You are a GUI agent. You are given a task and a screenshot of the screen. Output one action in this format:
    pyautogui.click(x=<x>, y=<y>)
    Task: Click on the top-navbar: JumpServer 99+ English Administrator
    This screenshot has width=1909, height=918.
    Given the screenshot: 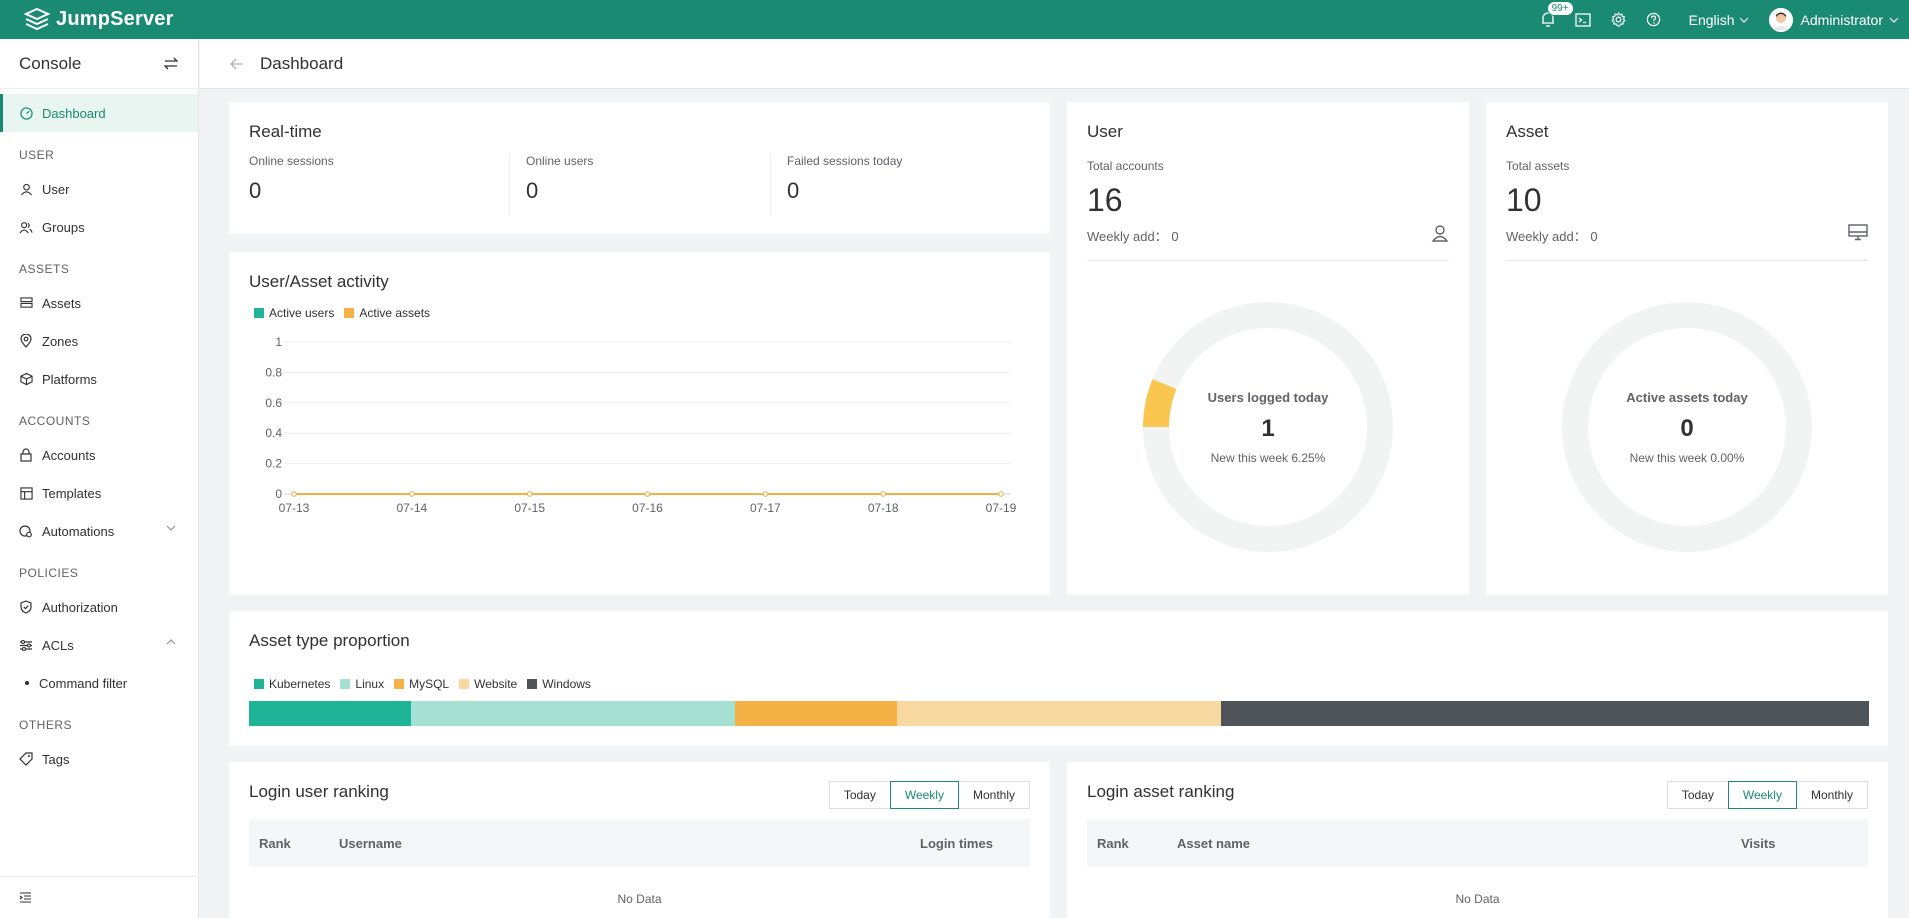 What is the action you would take?
    pyautogui.click(x=954, y=19)
    